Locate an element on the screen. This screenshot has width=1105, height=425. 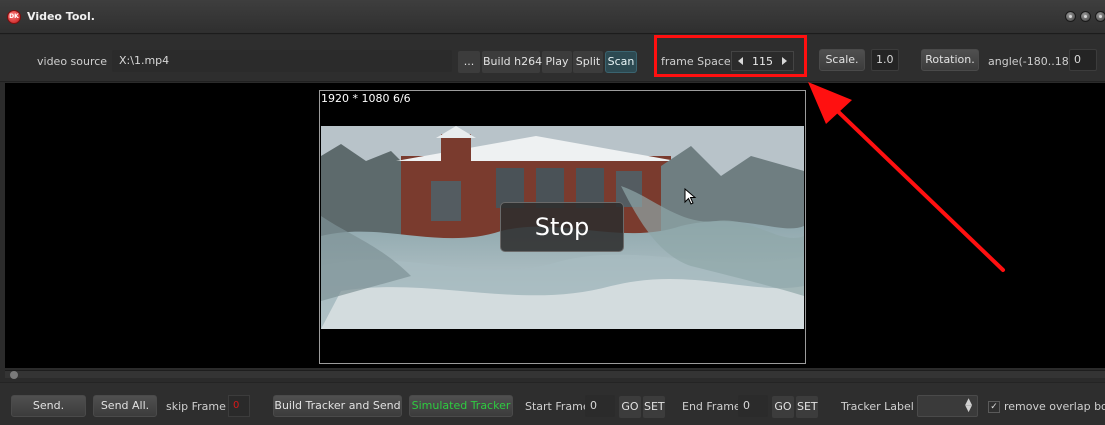
tracker-label-select: ▲ ▼ is located at coordinates (947, 406).